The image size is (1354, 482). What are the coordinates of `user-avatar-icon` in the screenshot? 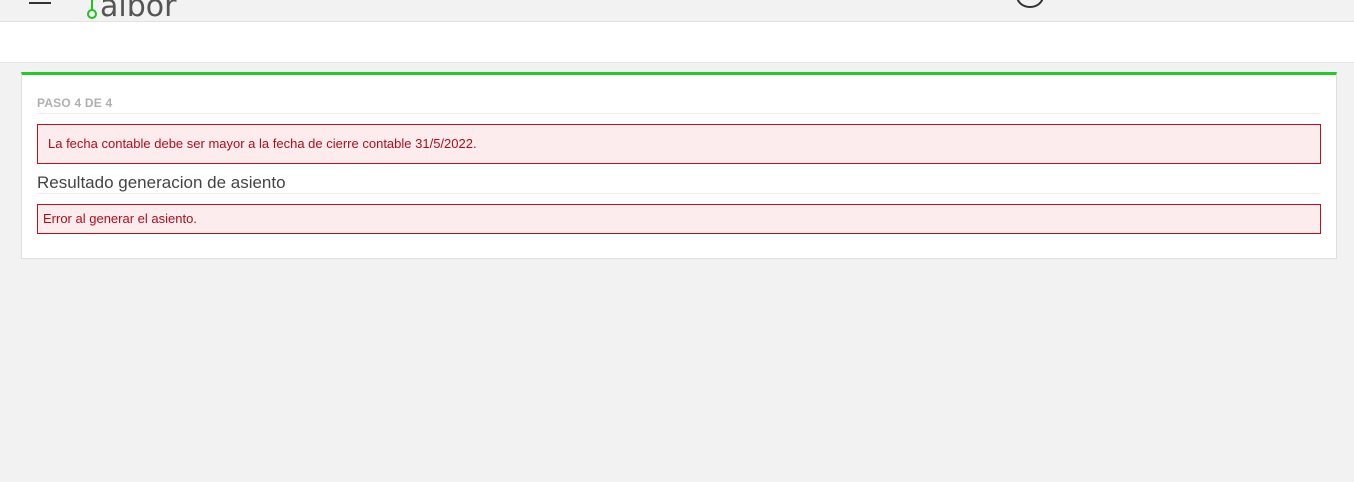 It's located at (1030, 4).